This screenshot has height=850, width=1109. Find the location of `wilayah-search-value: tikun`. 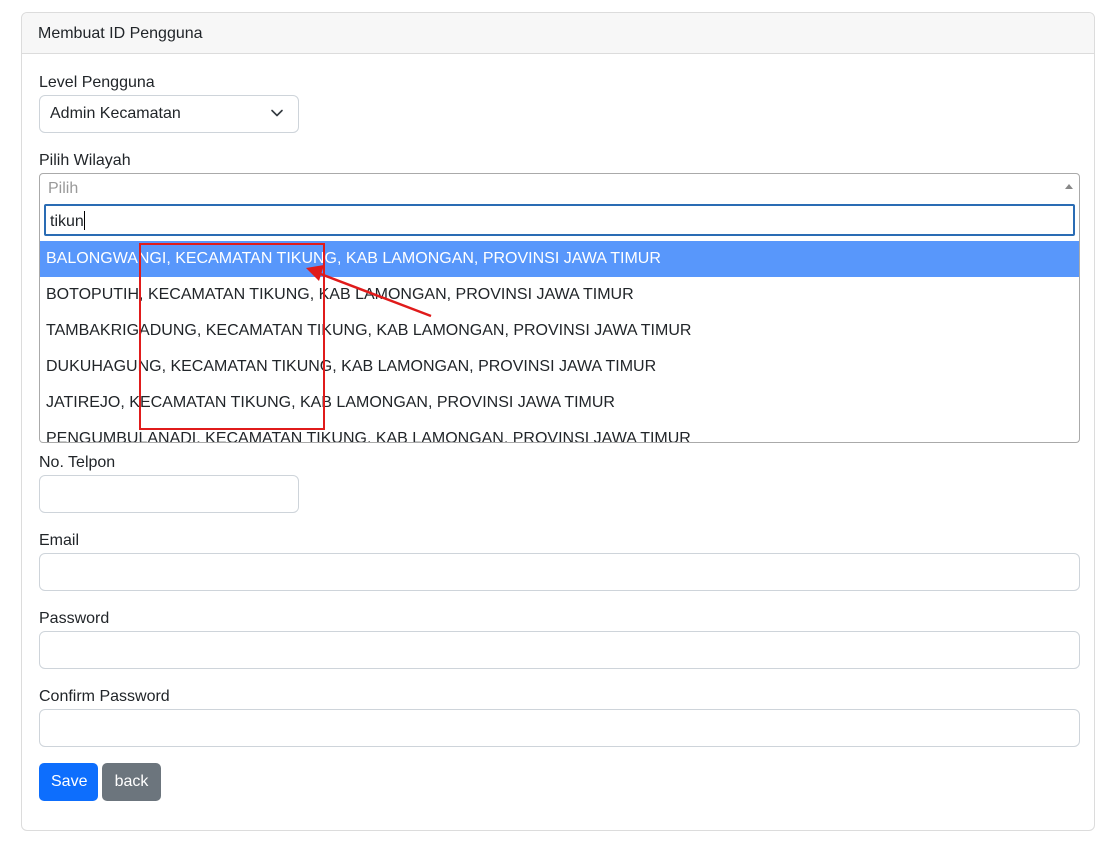

wilayah-search-value: tikun is located at coordinates (67, 221).